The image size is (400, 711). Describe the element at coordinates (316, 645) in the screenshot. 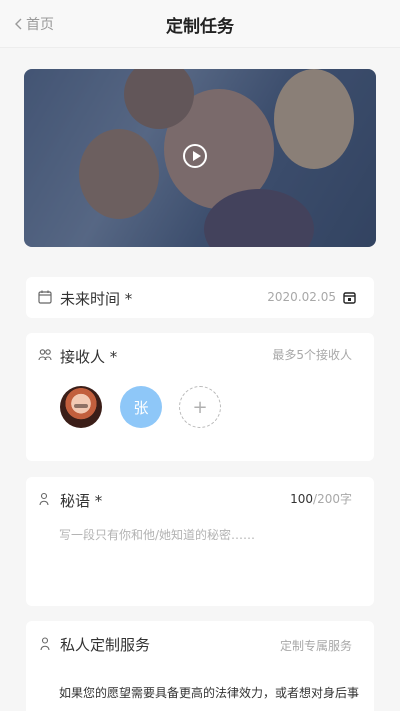

I see `private-service-link: 定制专属服务` at that location.